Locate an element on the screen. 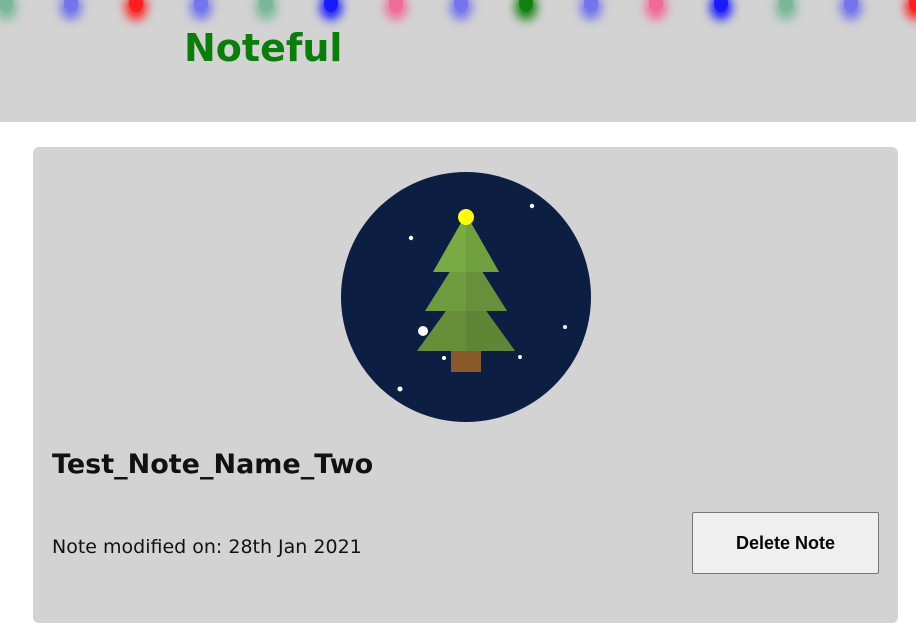 The image size is (916, 641). string-lights-decoration is located at coordinates (458, 20).